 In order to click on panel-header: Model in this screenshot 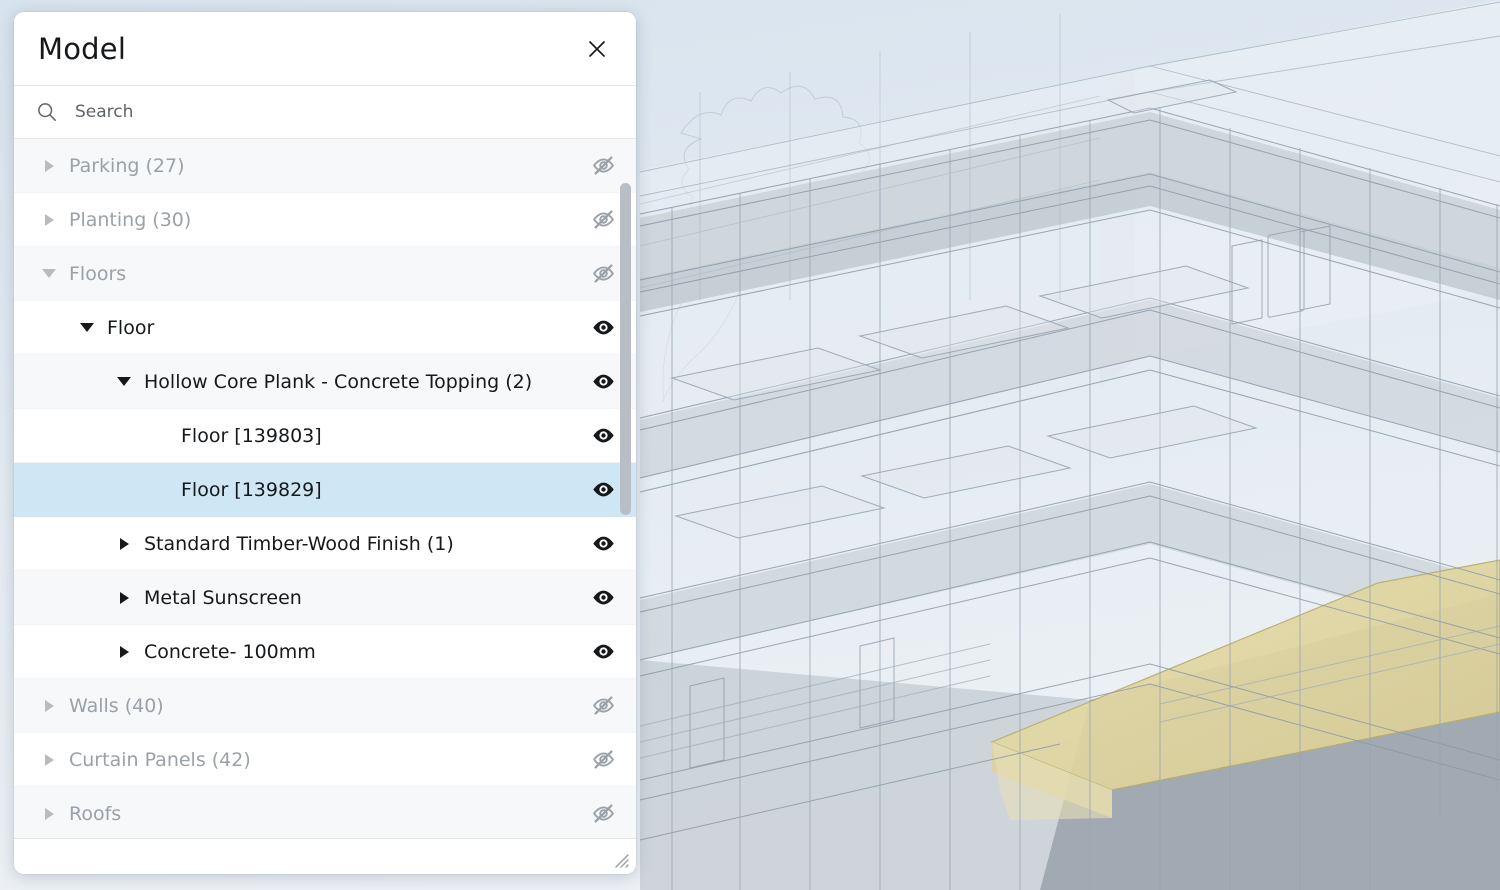, I will do `click(325, 49)`.